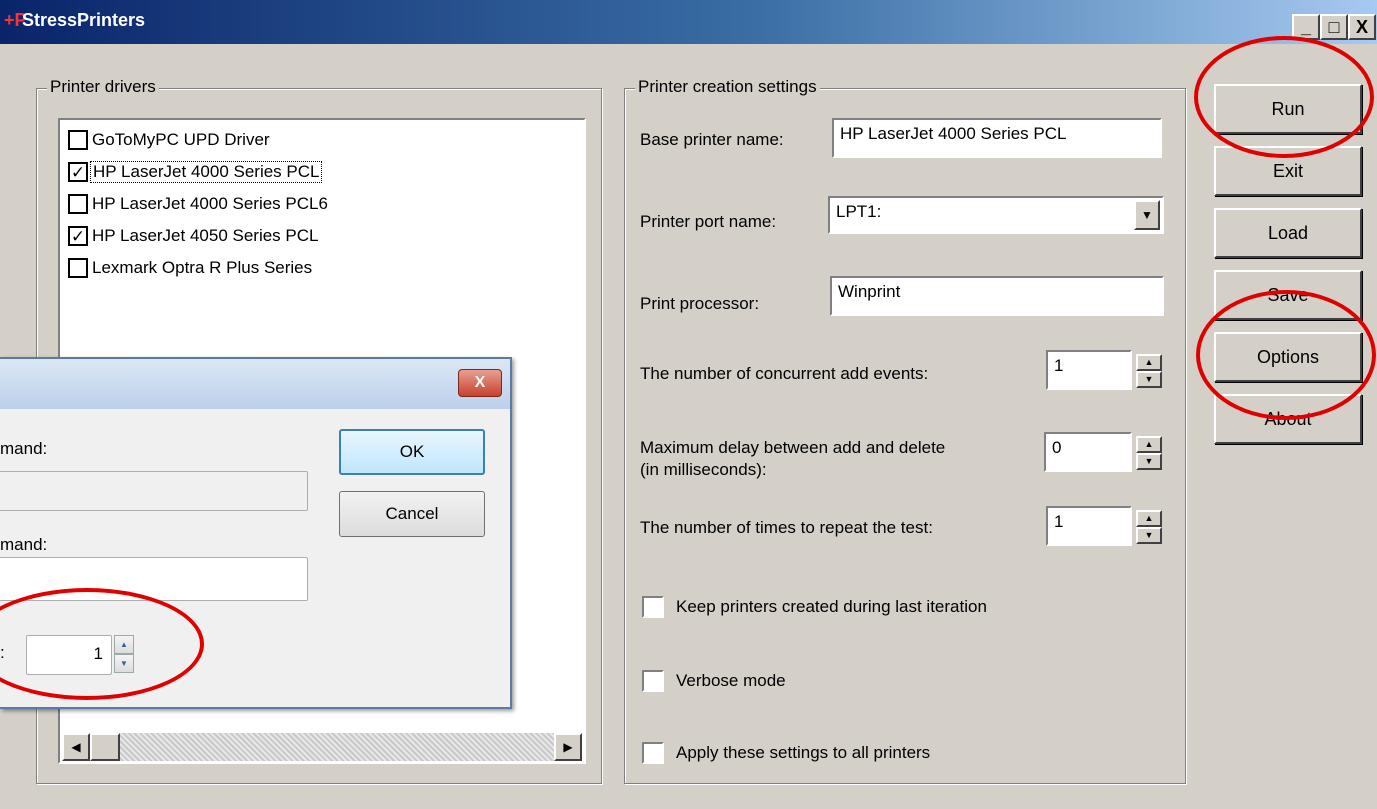 The image size is (1377, 809). I want to click on dialog-value-spinner: ▲ ▼, so click(124, 654).